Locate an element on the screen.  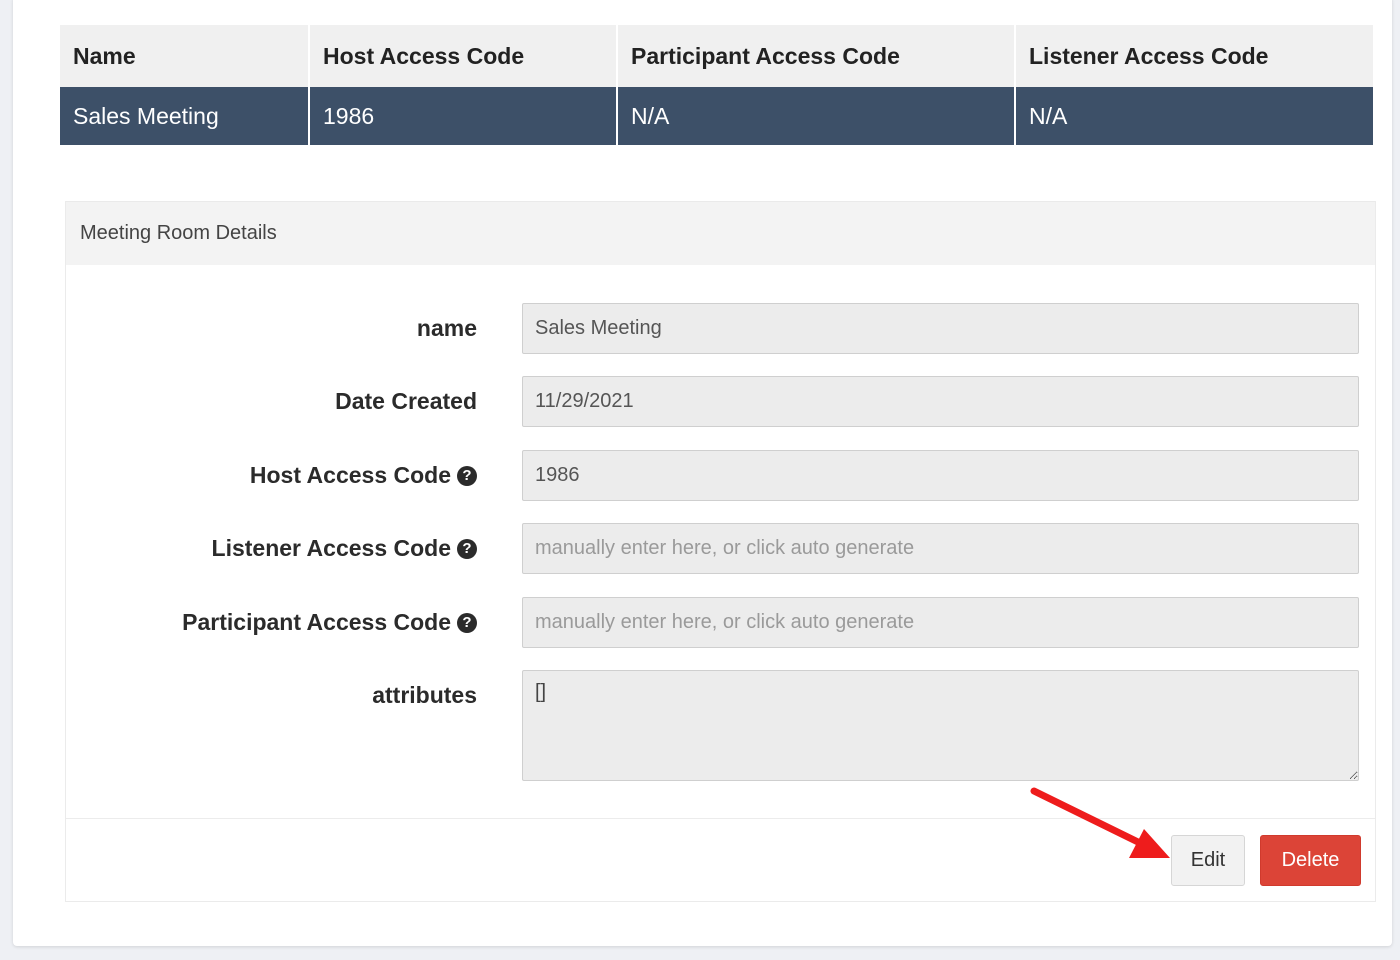
cell-host-access-code: 1986 is located at coordinates (463, 116).